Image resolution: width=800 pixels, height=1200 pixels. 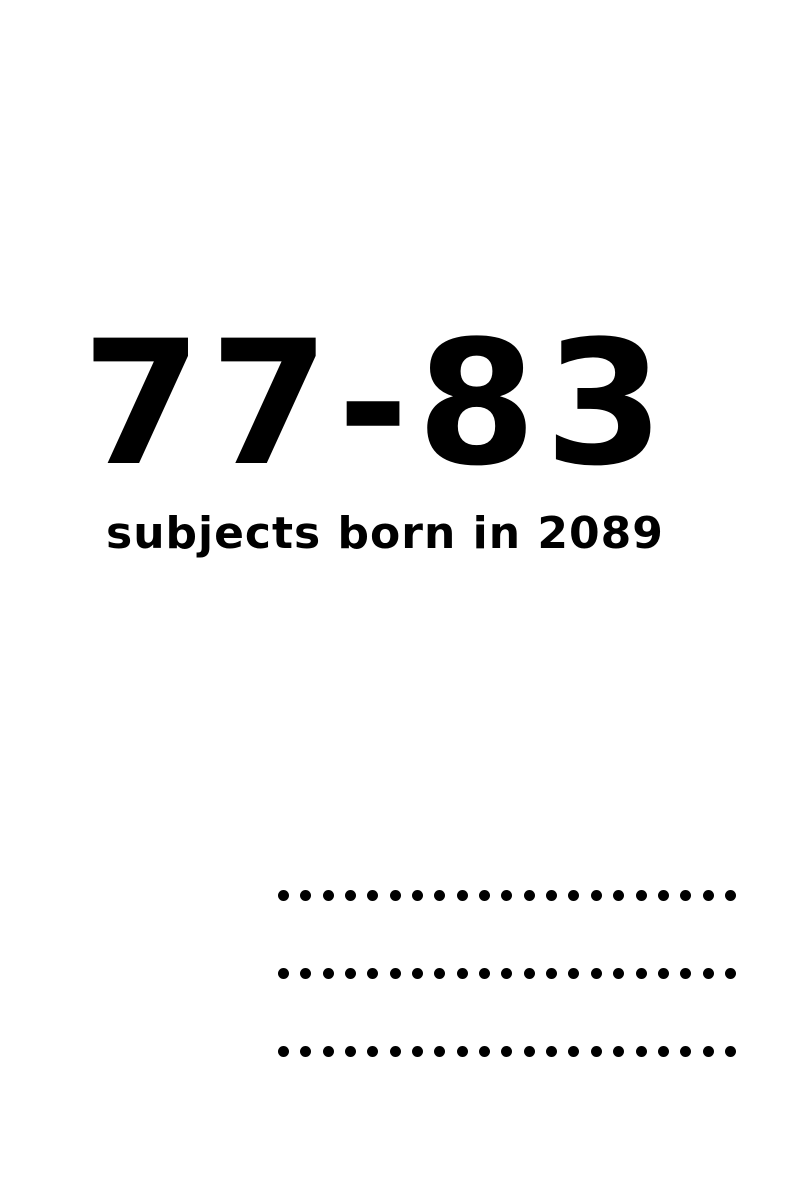 I want to click on dot-rows-decoration, so click(x=508, y=973).